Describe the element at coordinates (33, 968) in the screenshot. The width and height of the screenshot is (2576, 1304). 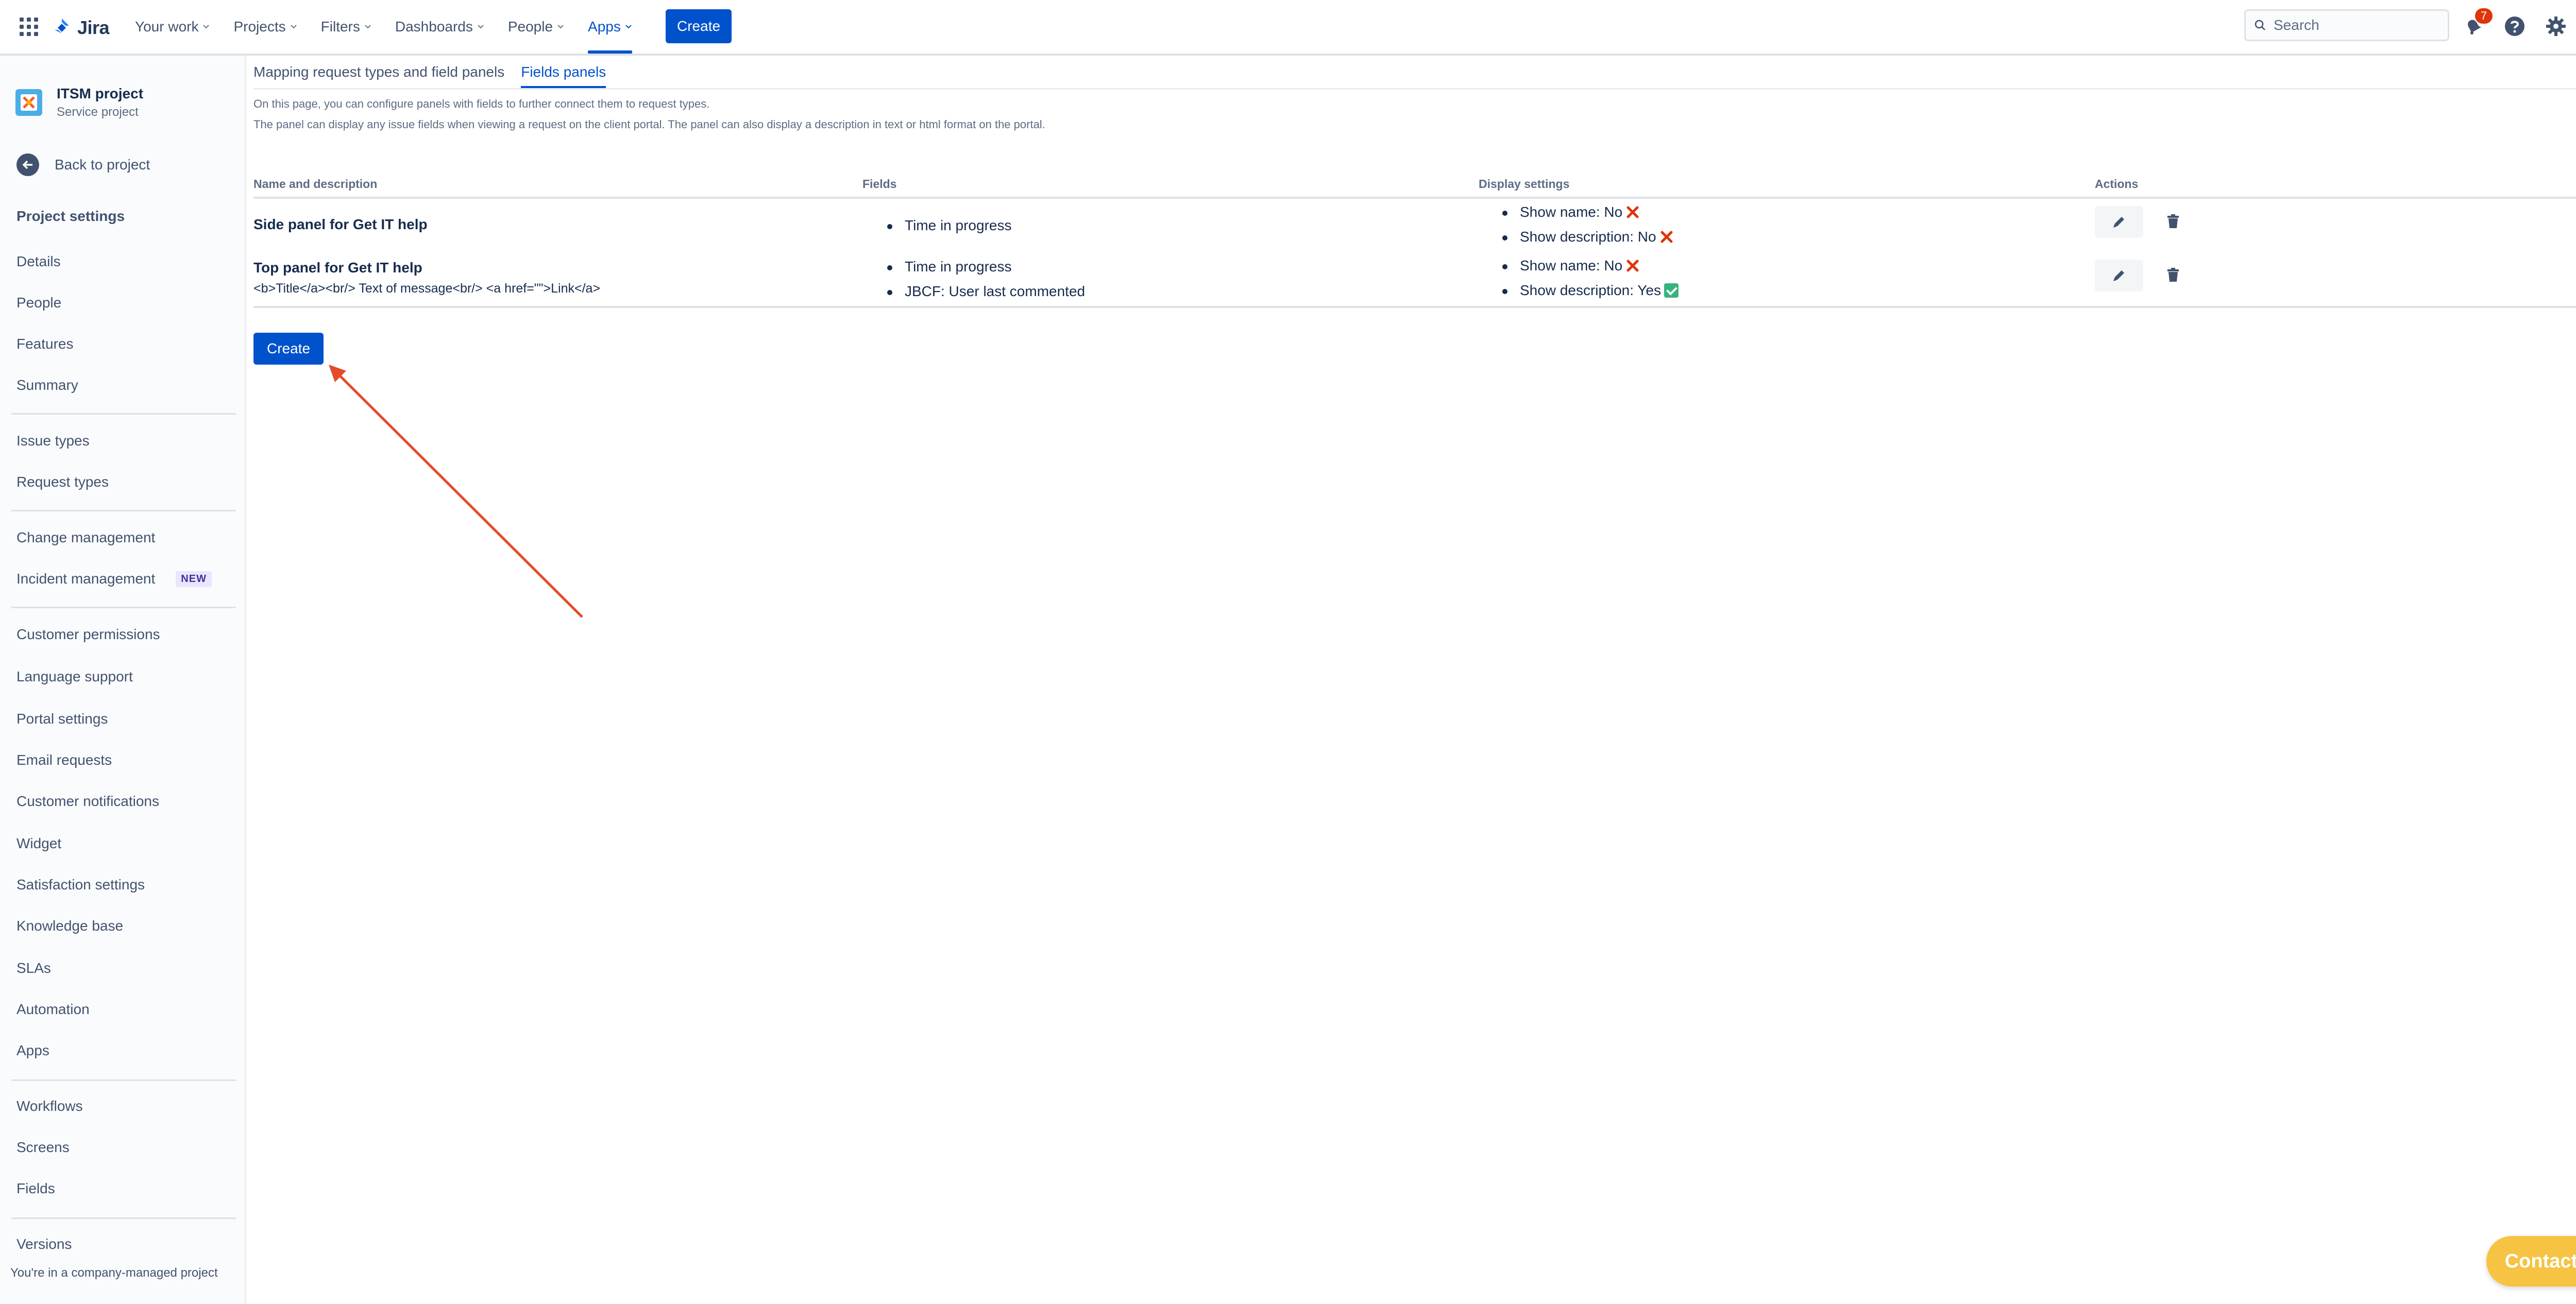
I see `sidebar-item-slas: SLAs` at that location.